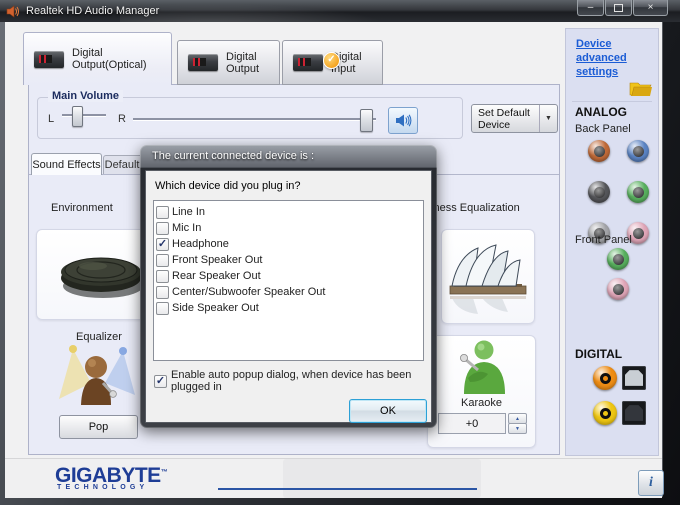 The image size is (680, 505). What do you see at coordinates (603, 129) in the screenshot?
I see `back-panel-label: Back Panel` at bounding box center [603, 129].